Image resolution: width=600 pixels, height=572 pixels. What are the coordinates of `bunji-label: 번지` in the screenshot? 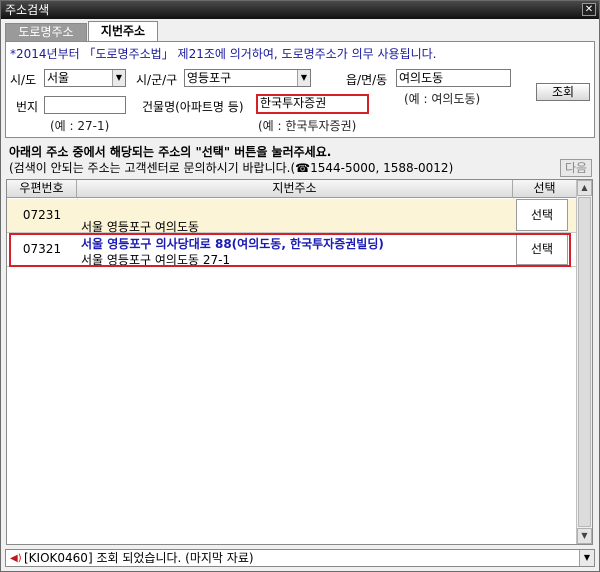 It's located at (27, 107).